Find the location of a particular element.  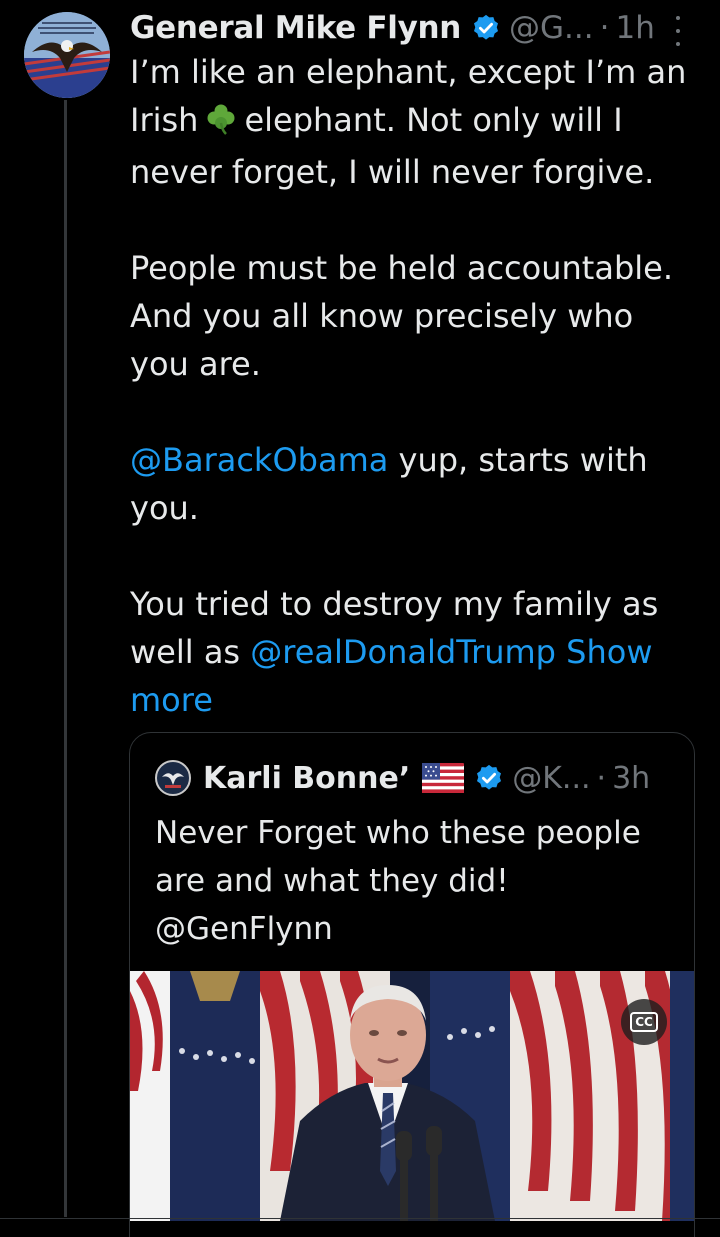

author-display-name: General Mike Flynn is located at coordinates (295, 28).